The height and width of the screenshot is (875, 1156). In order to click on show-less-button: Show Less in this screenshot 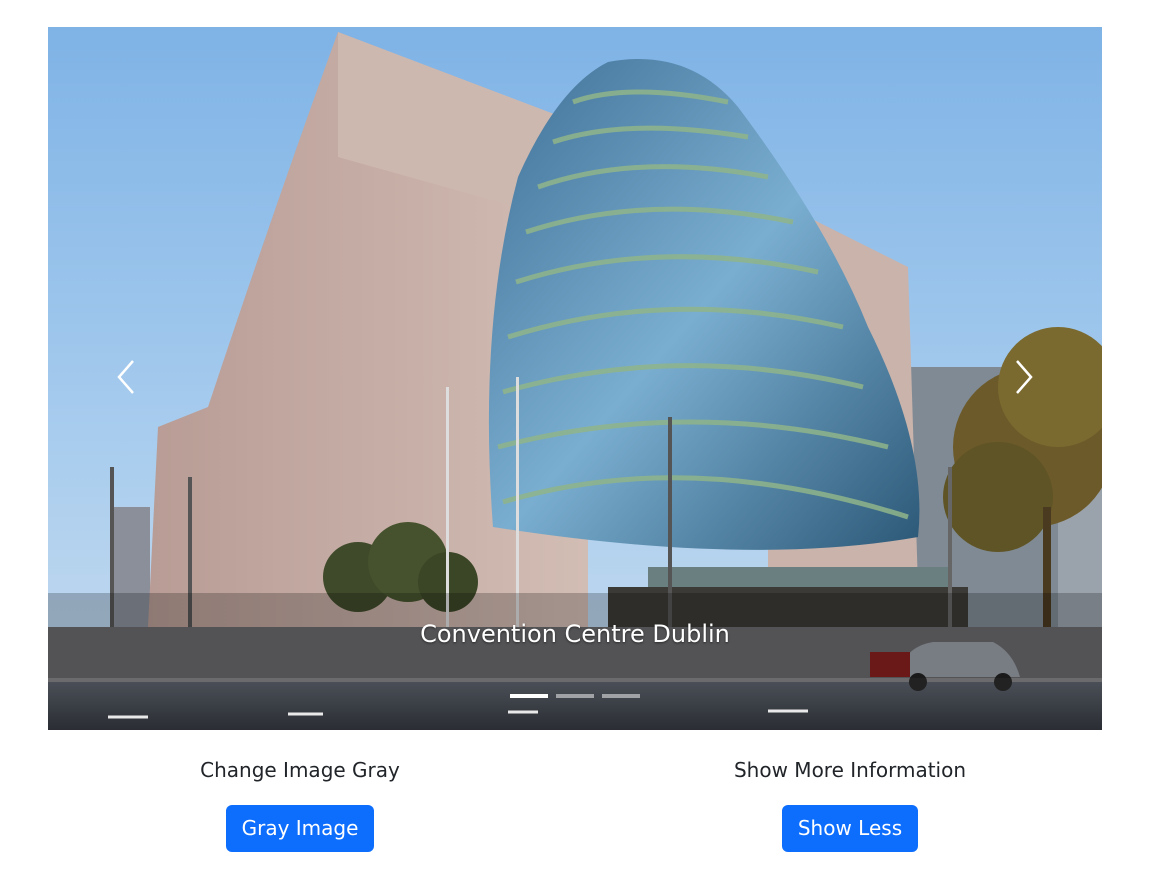, I will do `click(850, 828)`.